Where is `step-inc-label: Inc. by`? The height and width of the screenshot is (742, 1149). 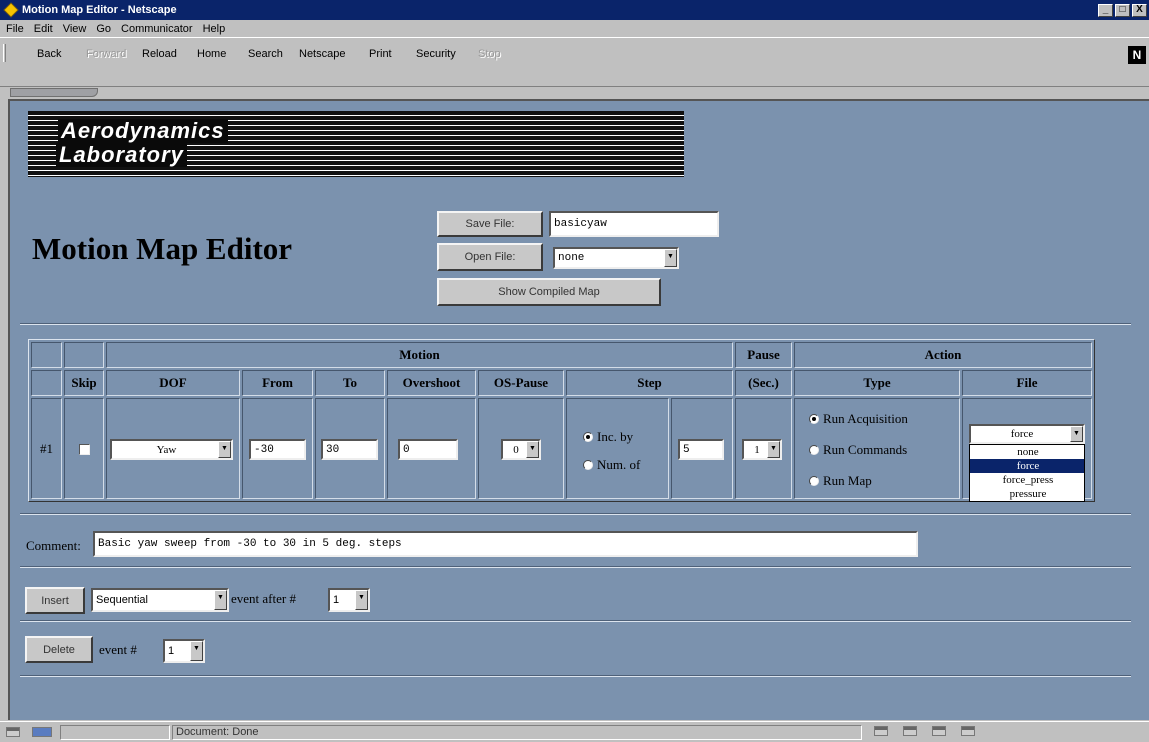
step-inc-label: Inc. by is located at coordinates (615, 436).